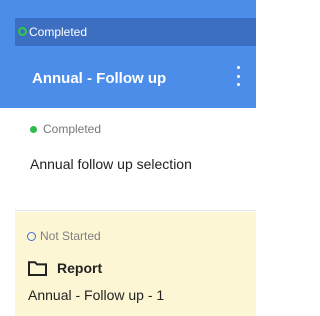 The width and height of the screenshot is (320, 316). What do you see at coordinates (135, 32) in the screenshot?
I see `header-status-bar: Completed` at bounding box center [135, 32].